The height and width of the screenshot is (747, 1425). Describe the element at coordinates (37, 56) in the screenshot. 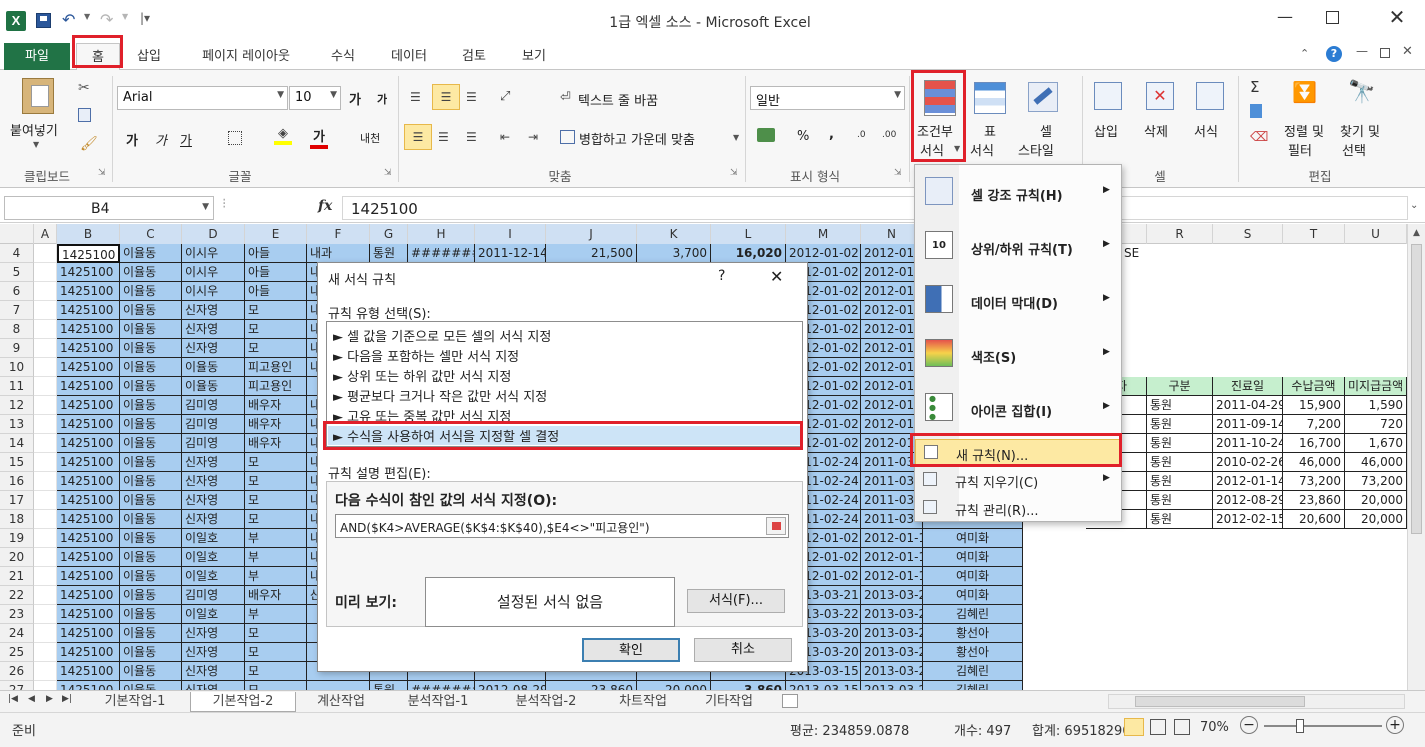

I see `tab-file: 파일` at that location.